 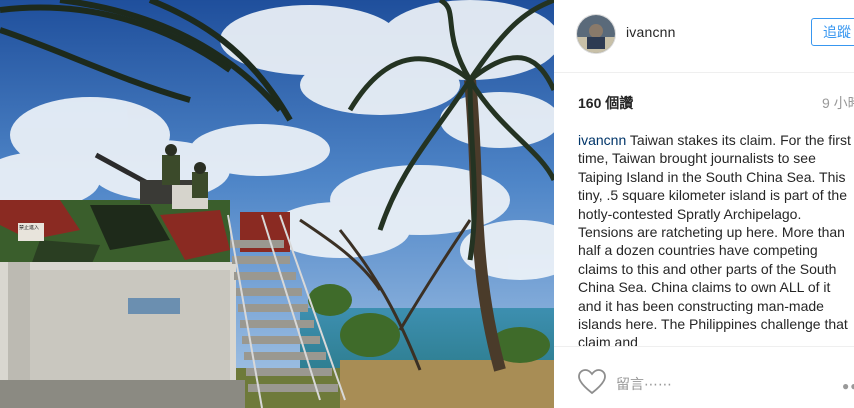 What do you see at coordinates (848, 386) in the screenshot?
I see `more-options-icon: ●●` at bounding box center [848, 386].